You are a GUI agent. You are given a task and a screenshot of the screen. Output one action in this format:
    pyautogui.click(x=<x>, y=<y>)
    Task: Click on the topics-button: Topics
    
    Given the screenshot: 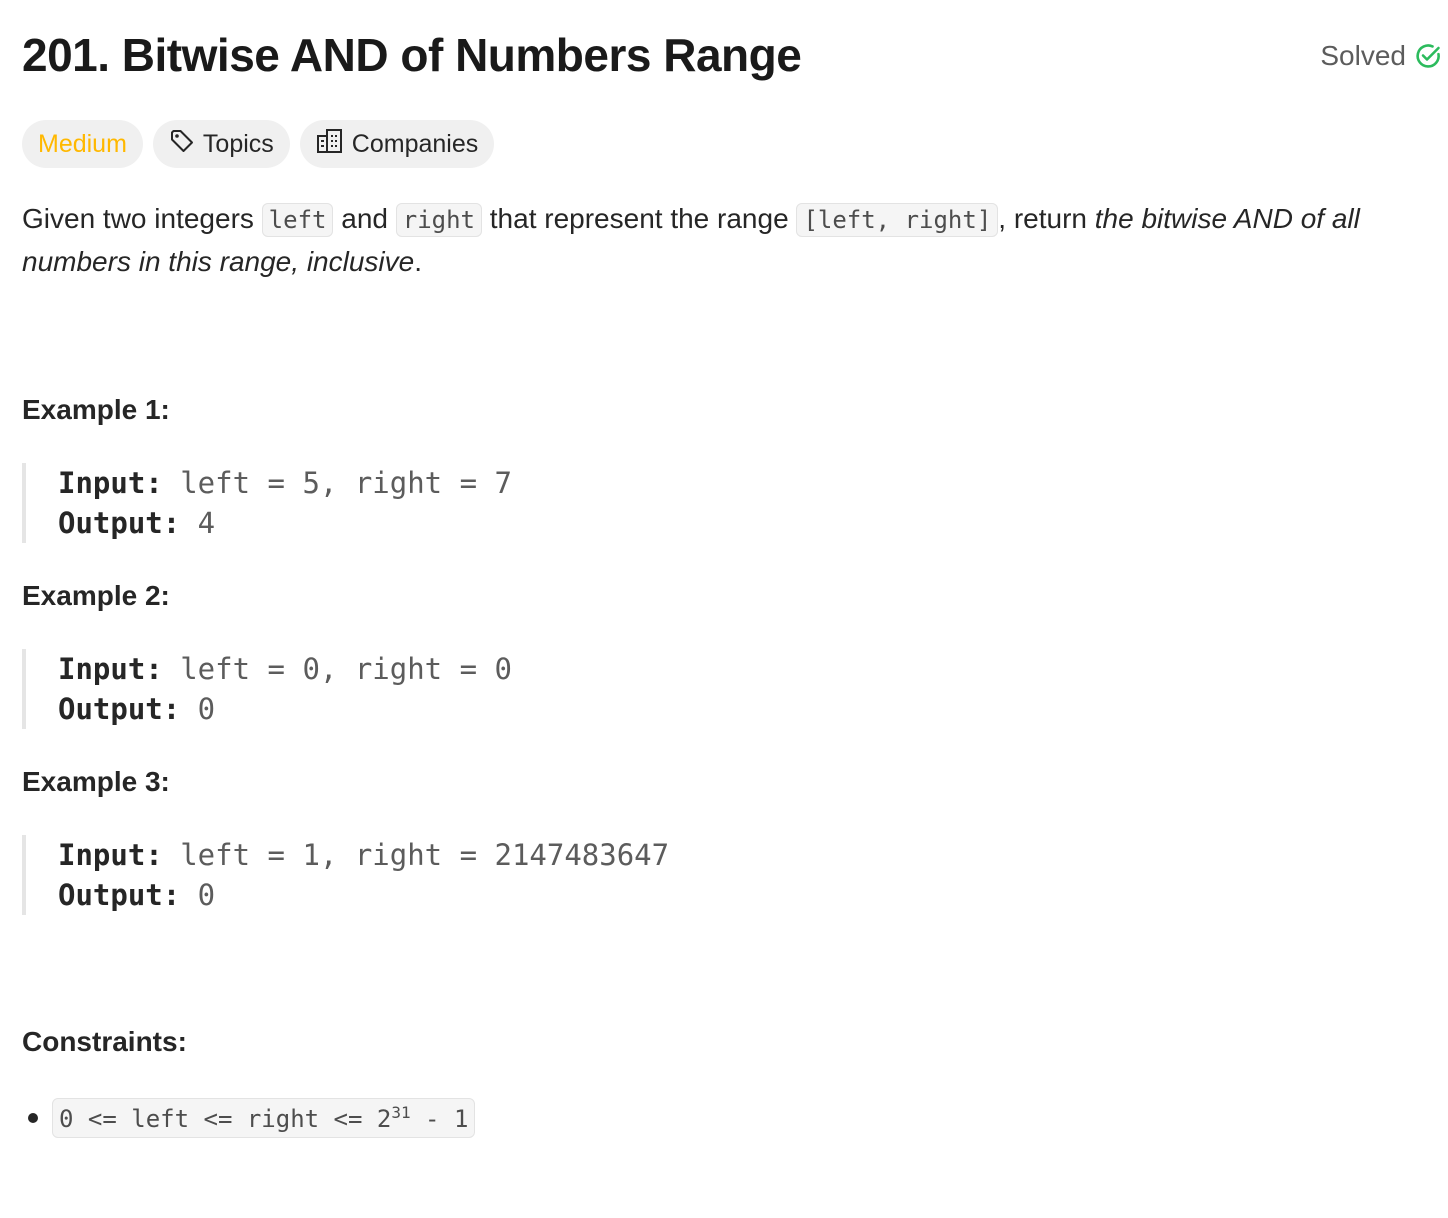 What is the action you would take?
    pyautogui.click(x=221, y=144)
    